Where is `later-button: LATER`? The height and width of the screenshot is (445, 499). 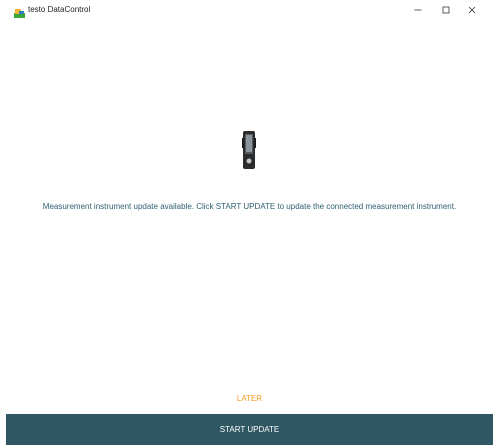 later-button: LATER is located at coordinates (249, 399).